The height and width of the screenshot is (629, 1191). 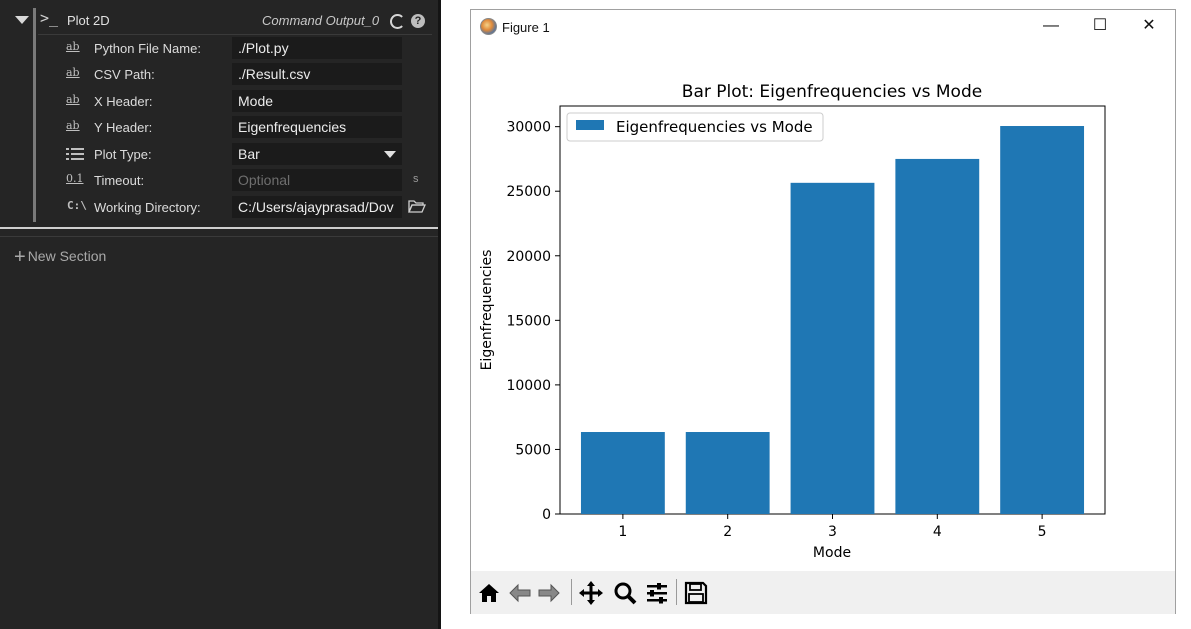 What do you see at coordinates (416, 179) in the screenshot?
I see `timeout-unit: s` at bounding box center [416, 179].